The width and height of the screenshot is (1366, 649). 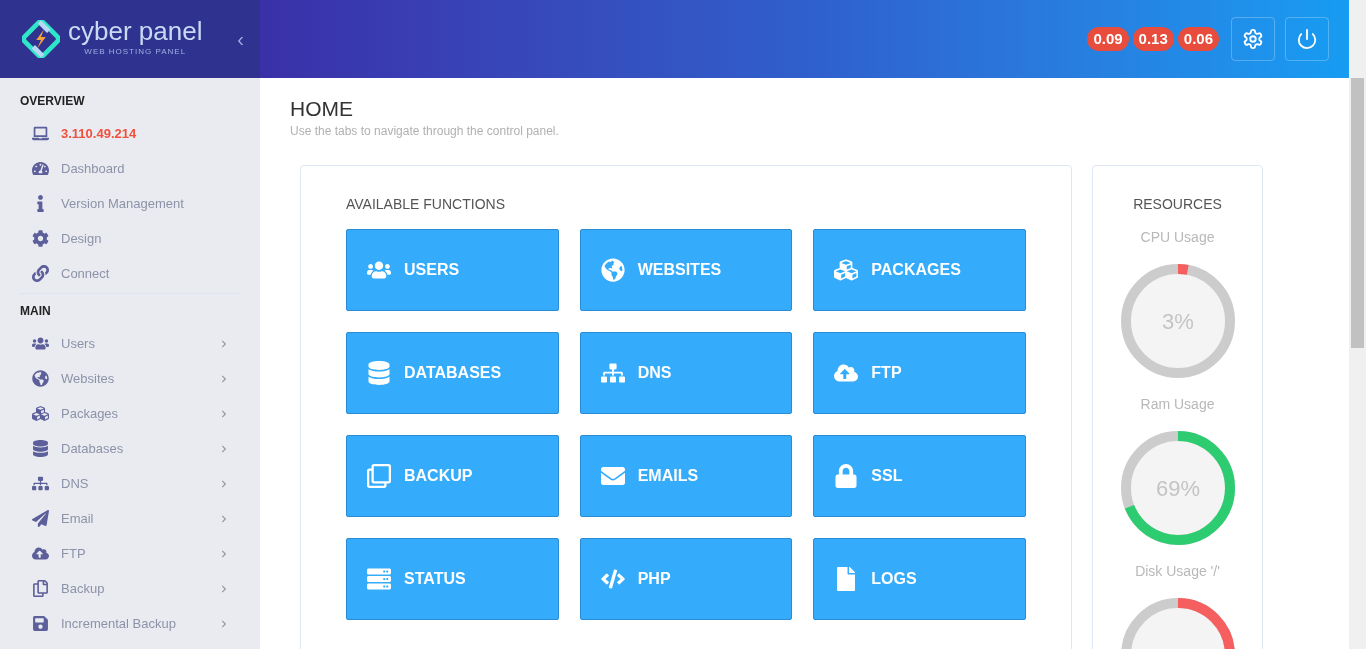 I want to click on panel-heading: RESOURCES, so click(x=1177, y=204).